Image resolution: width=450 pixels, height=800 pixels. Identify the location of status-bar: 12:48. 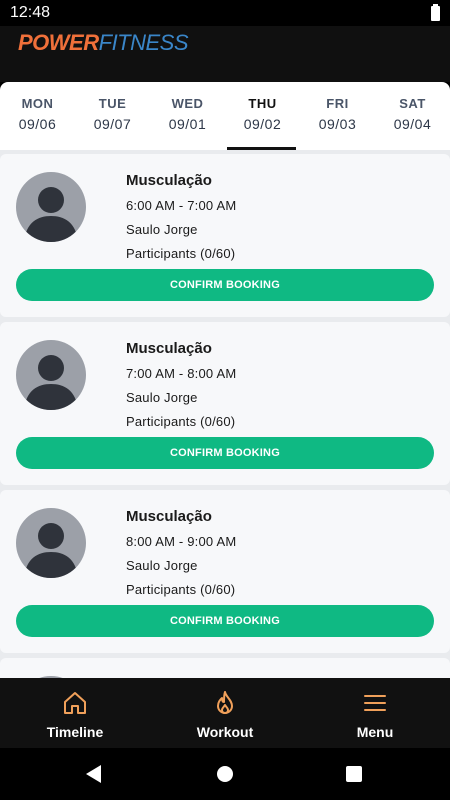
(225, 13).